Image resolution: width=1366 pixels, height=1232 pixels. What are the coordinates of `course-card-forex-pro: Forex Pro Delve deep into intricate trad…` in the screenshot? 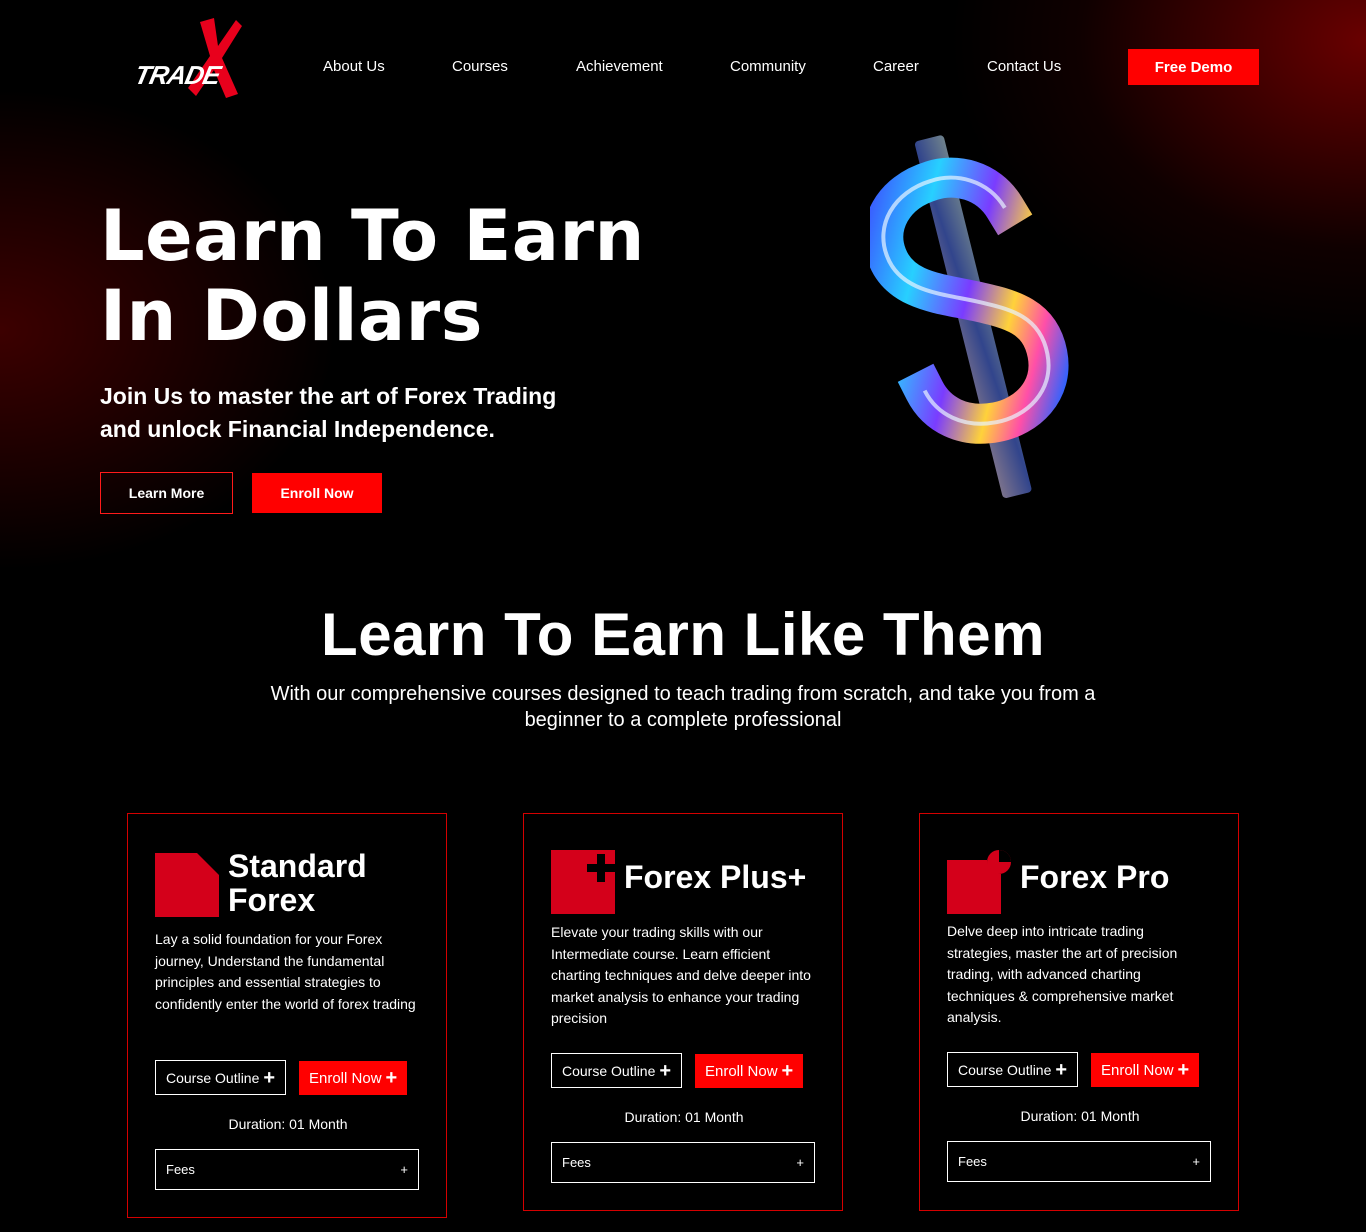 It's located at (1079, 1012).